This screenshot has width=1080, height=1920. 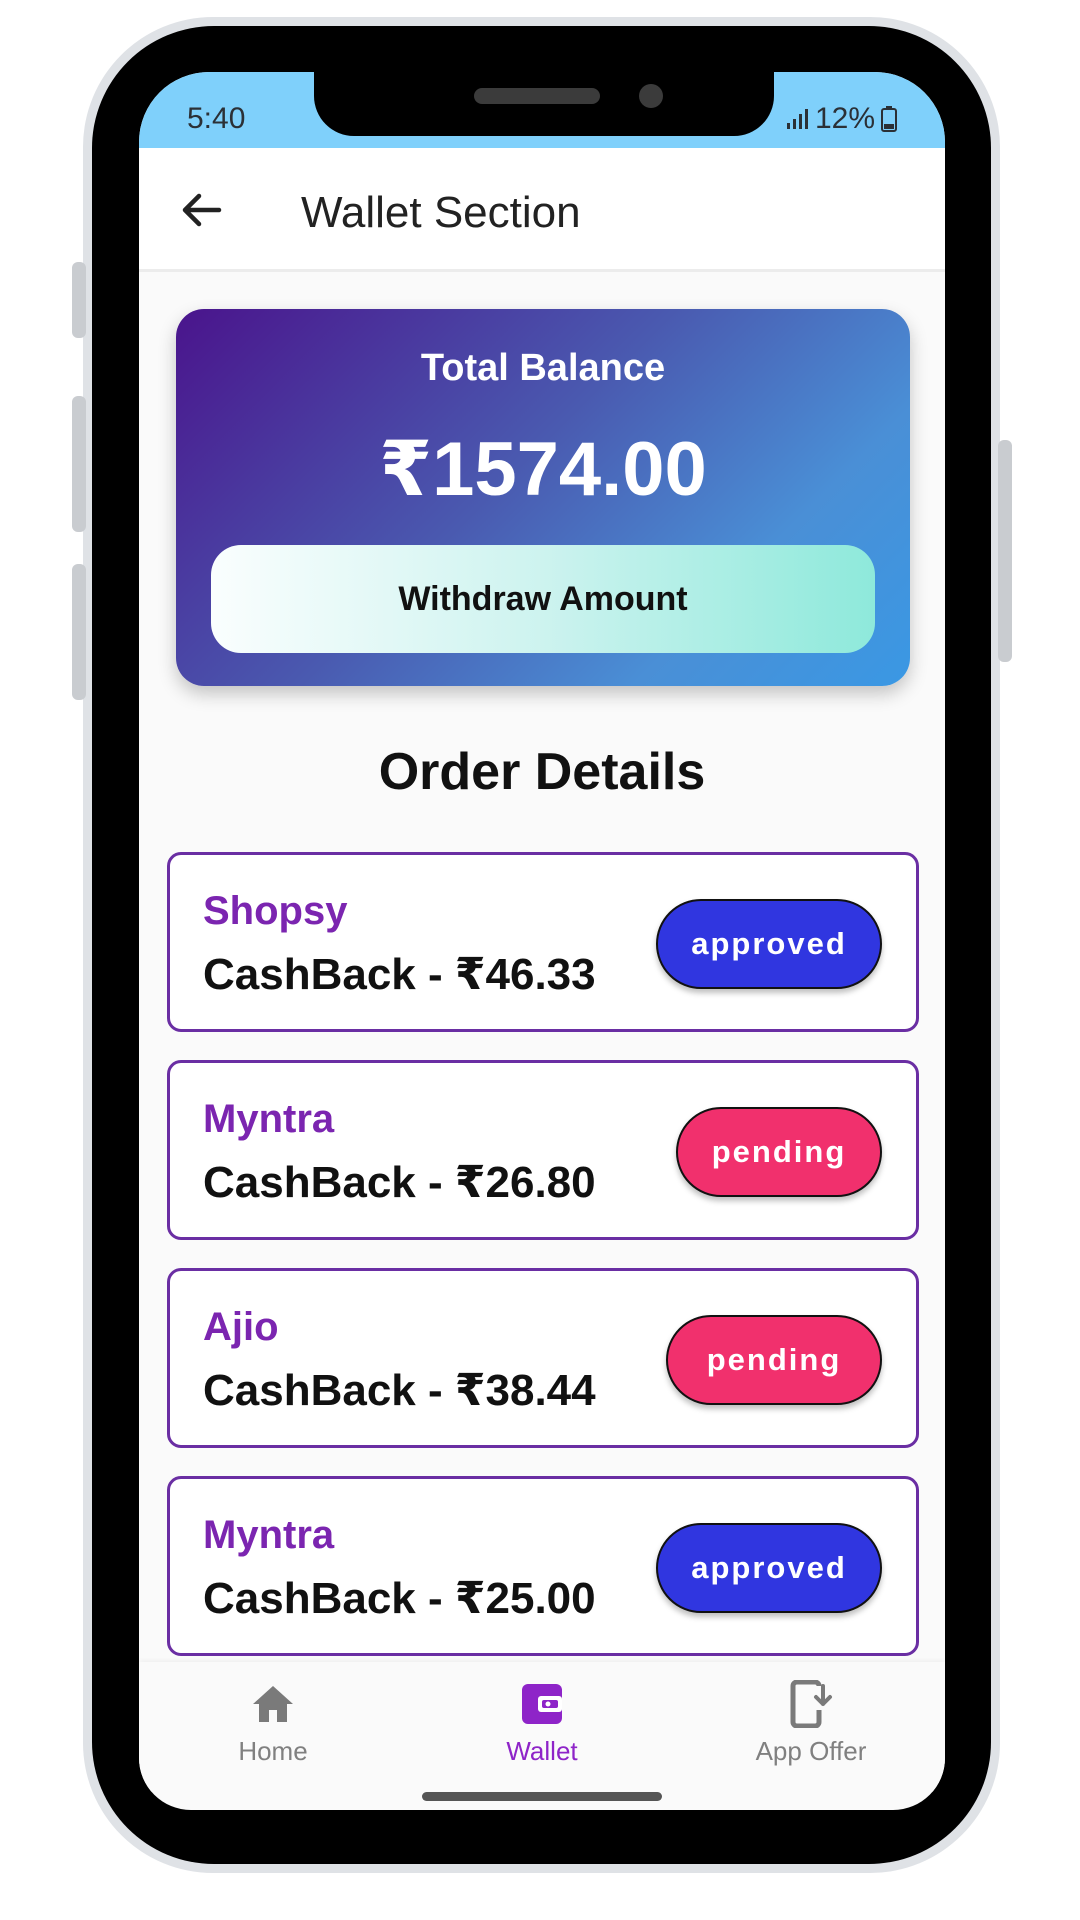 I want to click on nav-label-app-offer: App Offer, so click(x=811, y=1751).